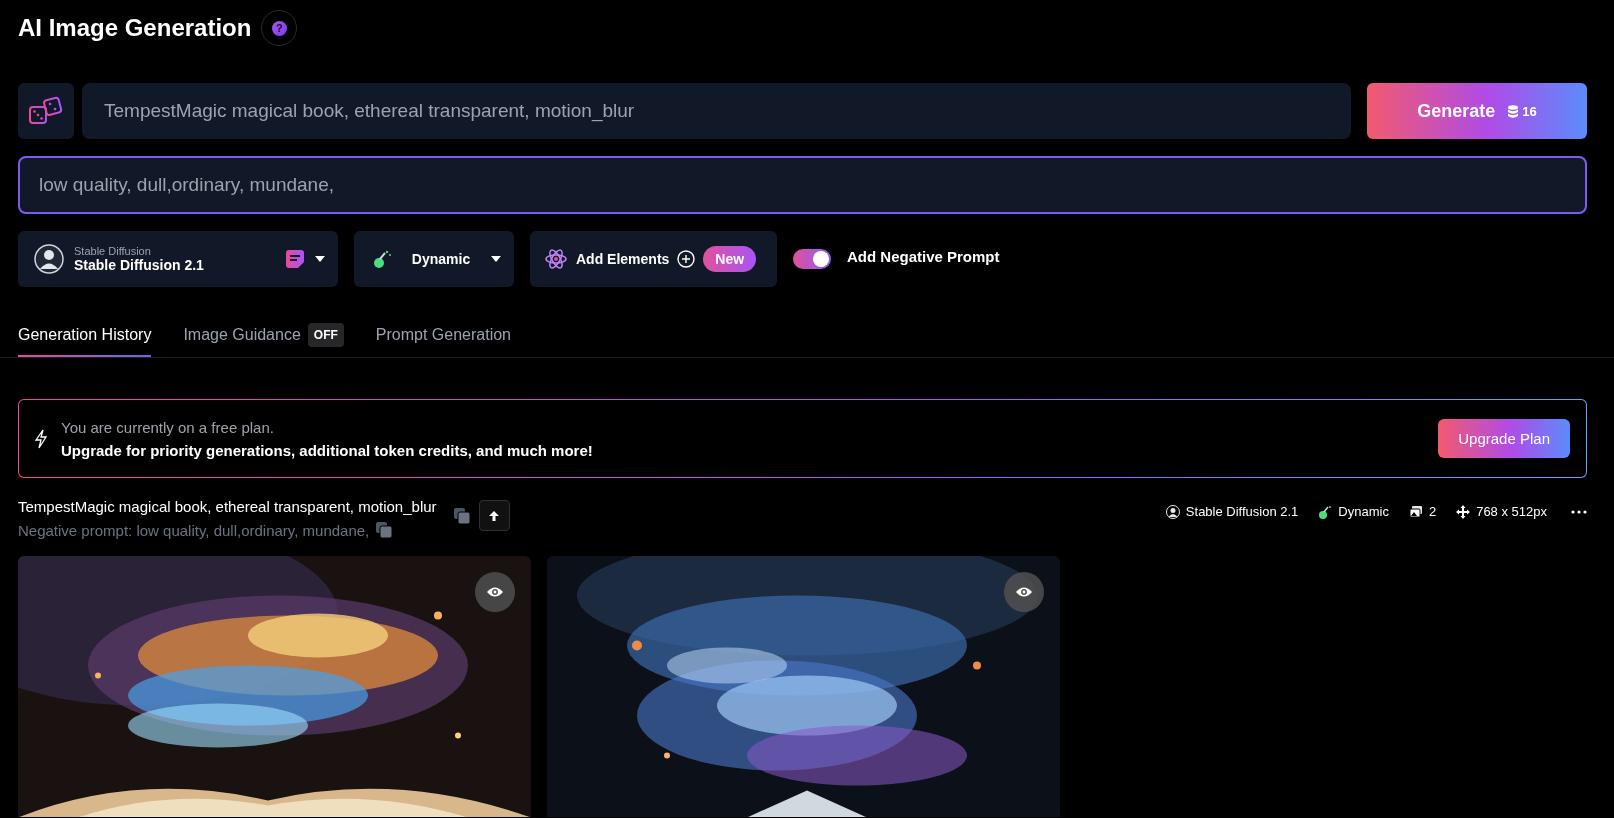 This screenshot has width=1614, height=818. I want to click on reuse-button, so click(494, 515).